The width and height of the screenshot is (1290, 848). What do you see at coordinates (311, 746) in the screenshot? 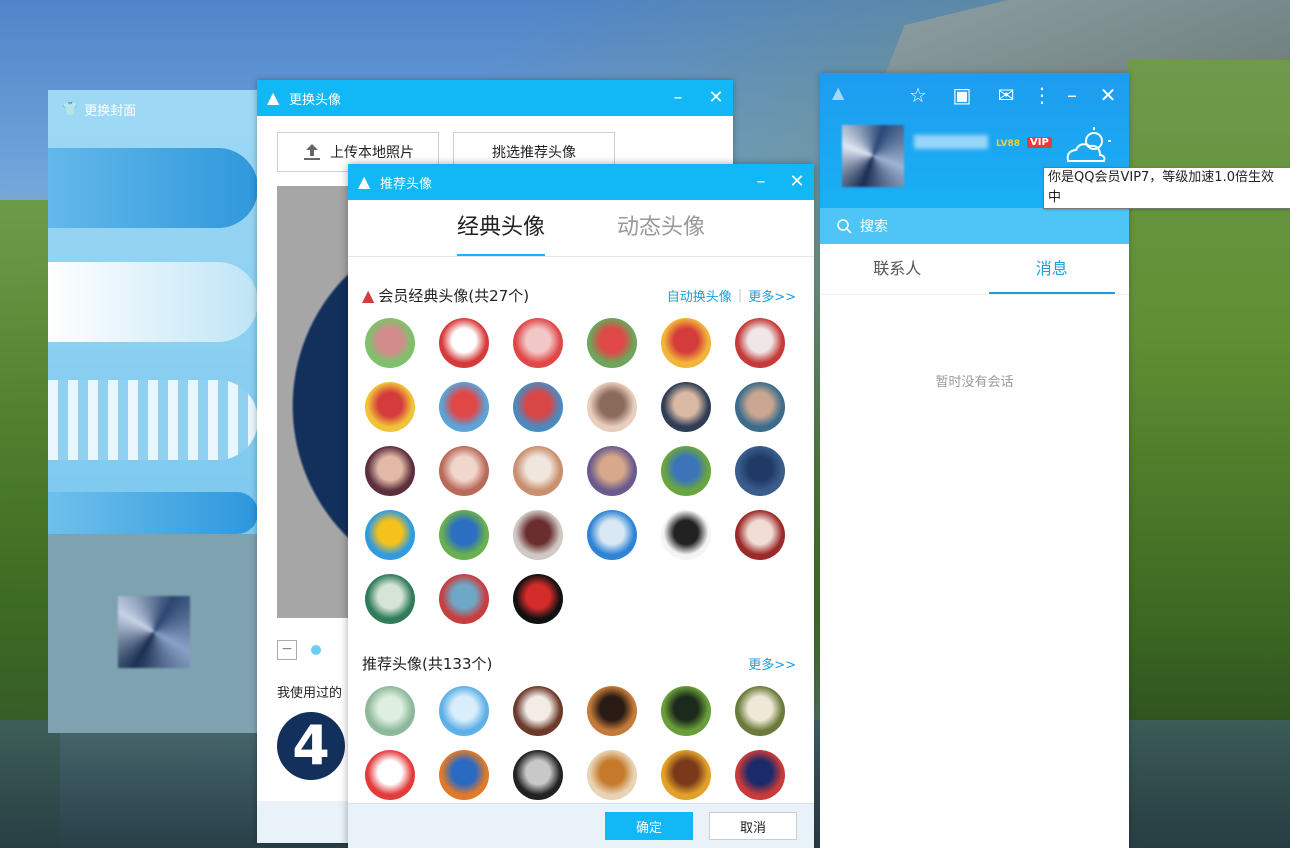
I see `used-avatar-item: 4` at bounding box center [311, 746].